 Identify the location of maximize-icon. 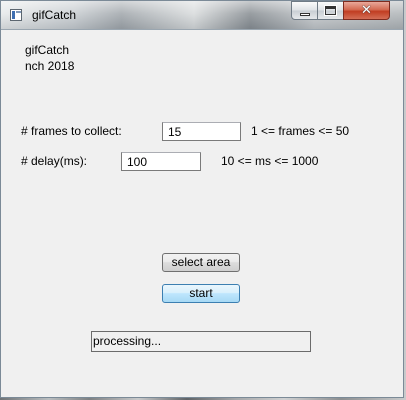
(330, 10).